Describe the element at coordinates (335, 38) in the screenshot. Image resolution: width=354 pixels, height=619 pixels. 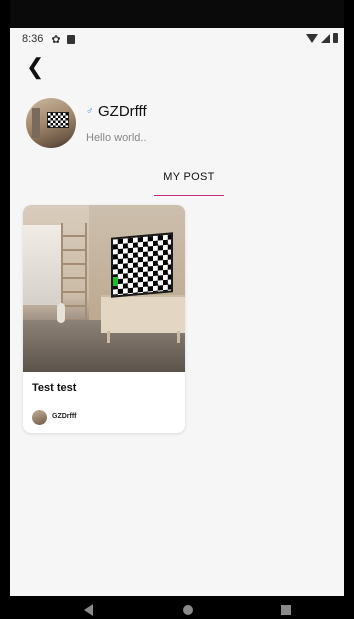
I see `battery-icon` at that location.